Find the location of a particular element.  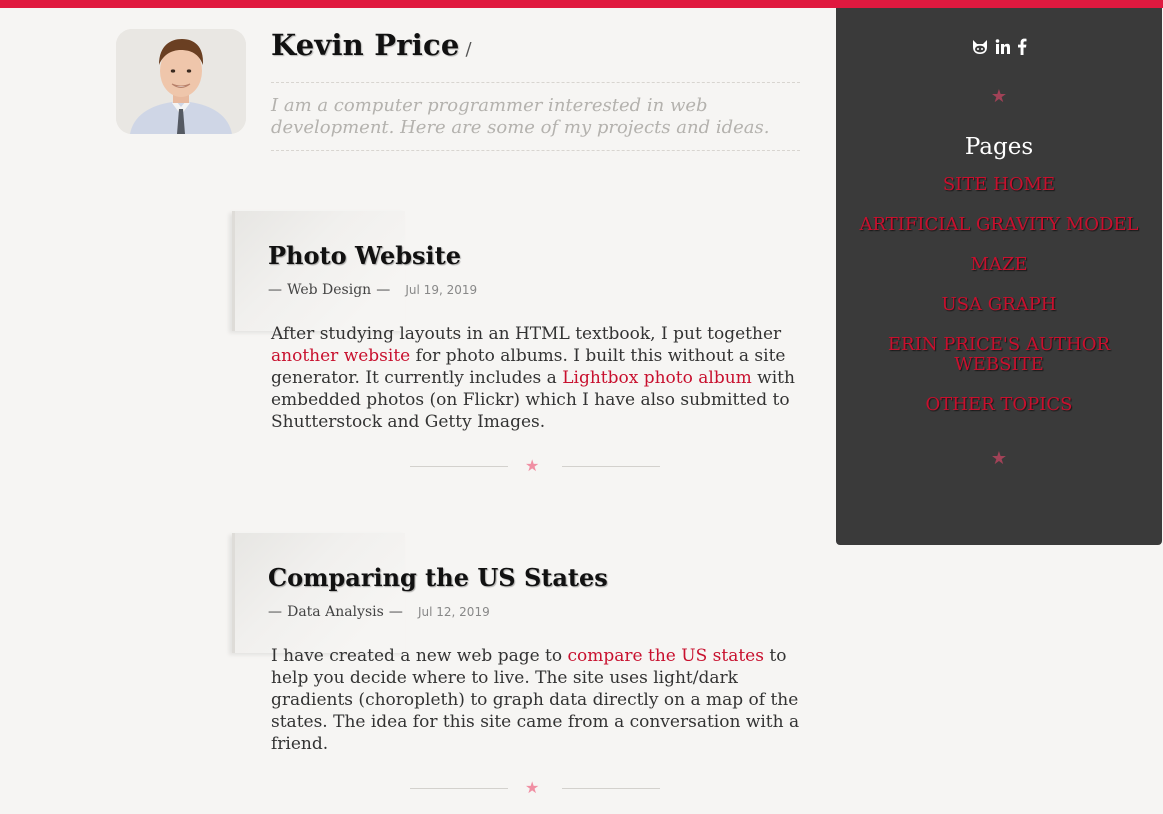

nav-item-usa-graph: USA GRAPH is located at coordinates (999, 305).